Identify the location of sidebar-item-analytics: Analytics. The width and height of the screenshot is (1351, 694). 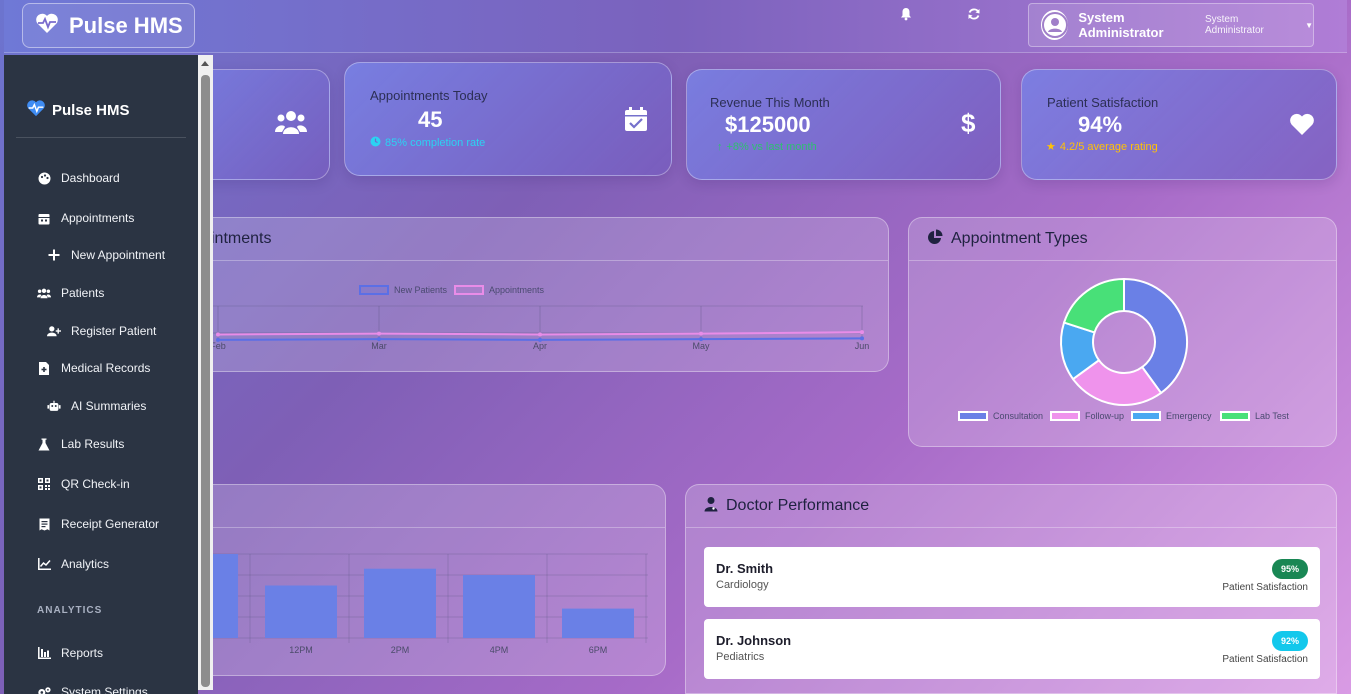
(73, 564).